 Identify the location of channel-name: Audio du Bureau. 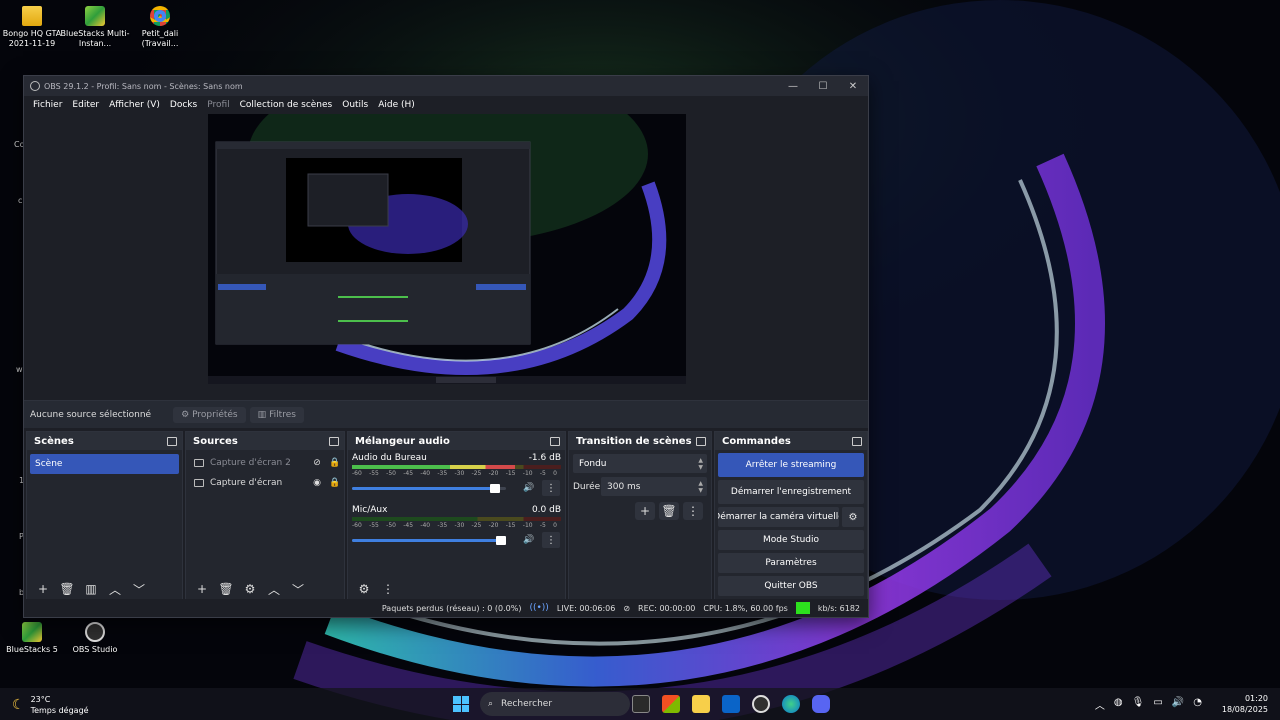
(389, 458).